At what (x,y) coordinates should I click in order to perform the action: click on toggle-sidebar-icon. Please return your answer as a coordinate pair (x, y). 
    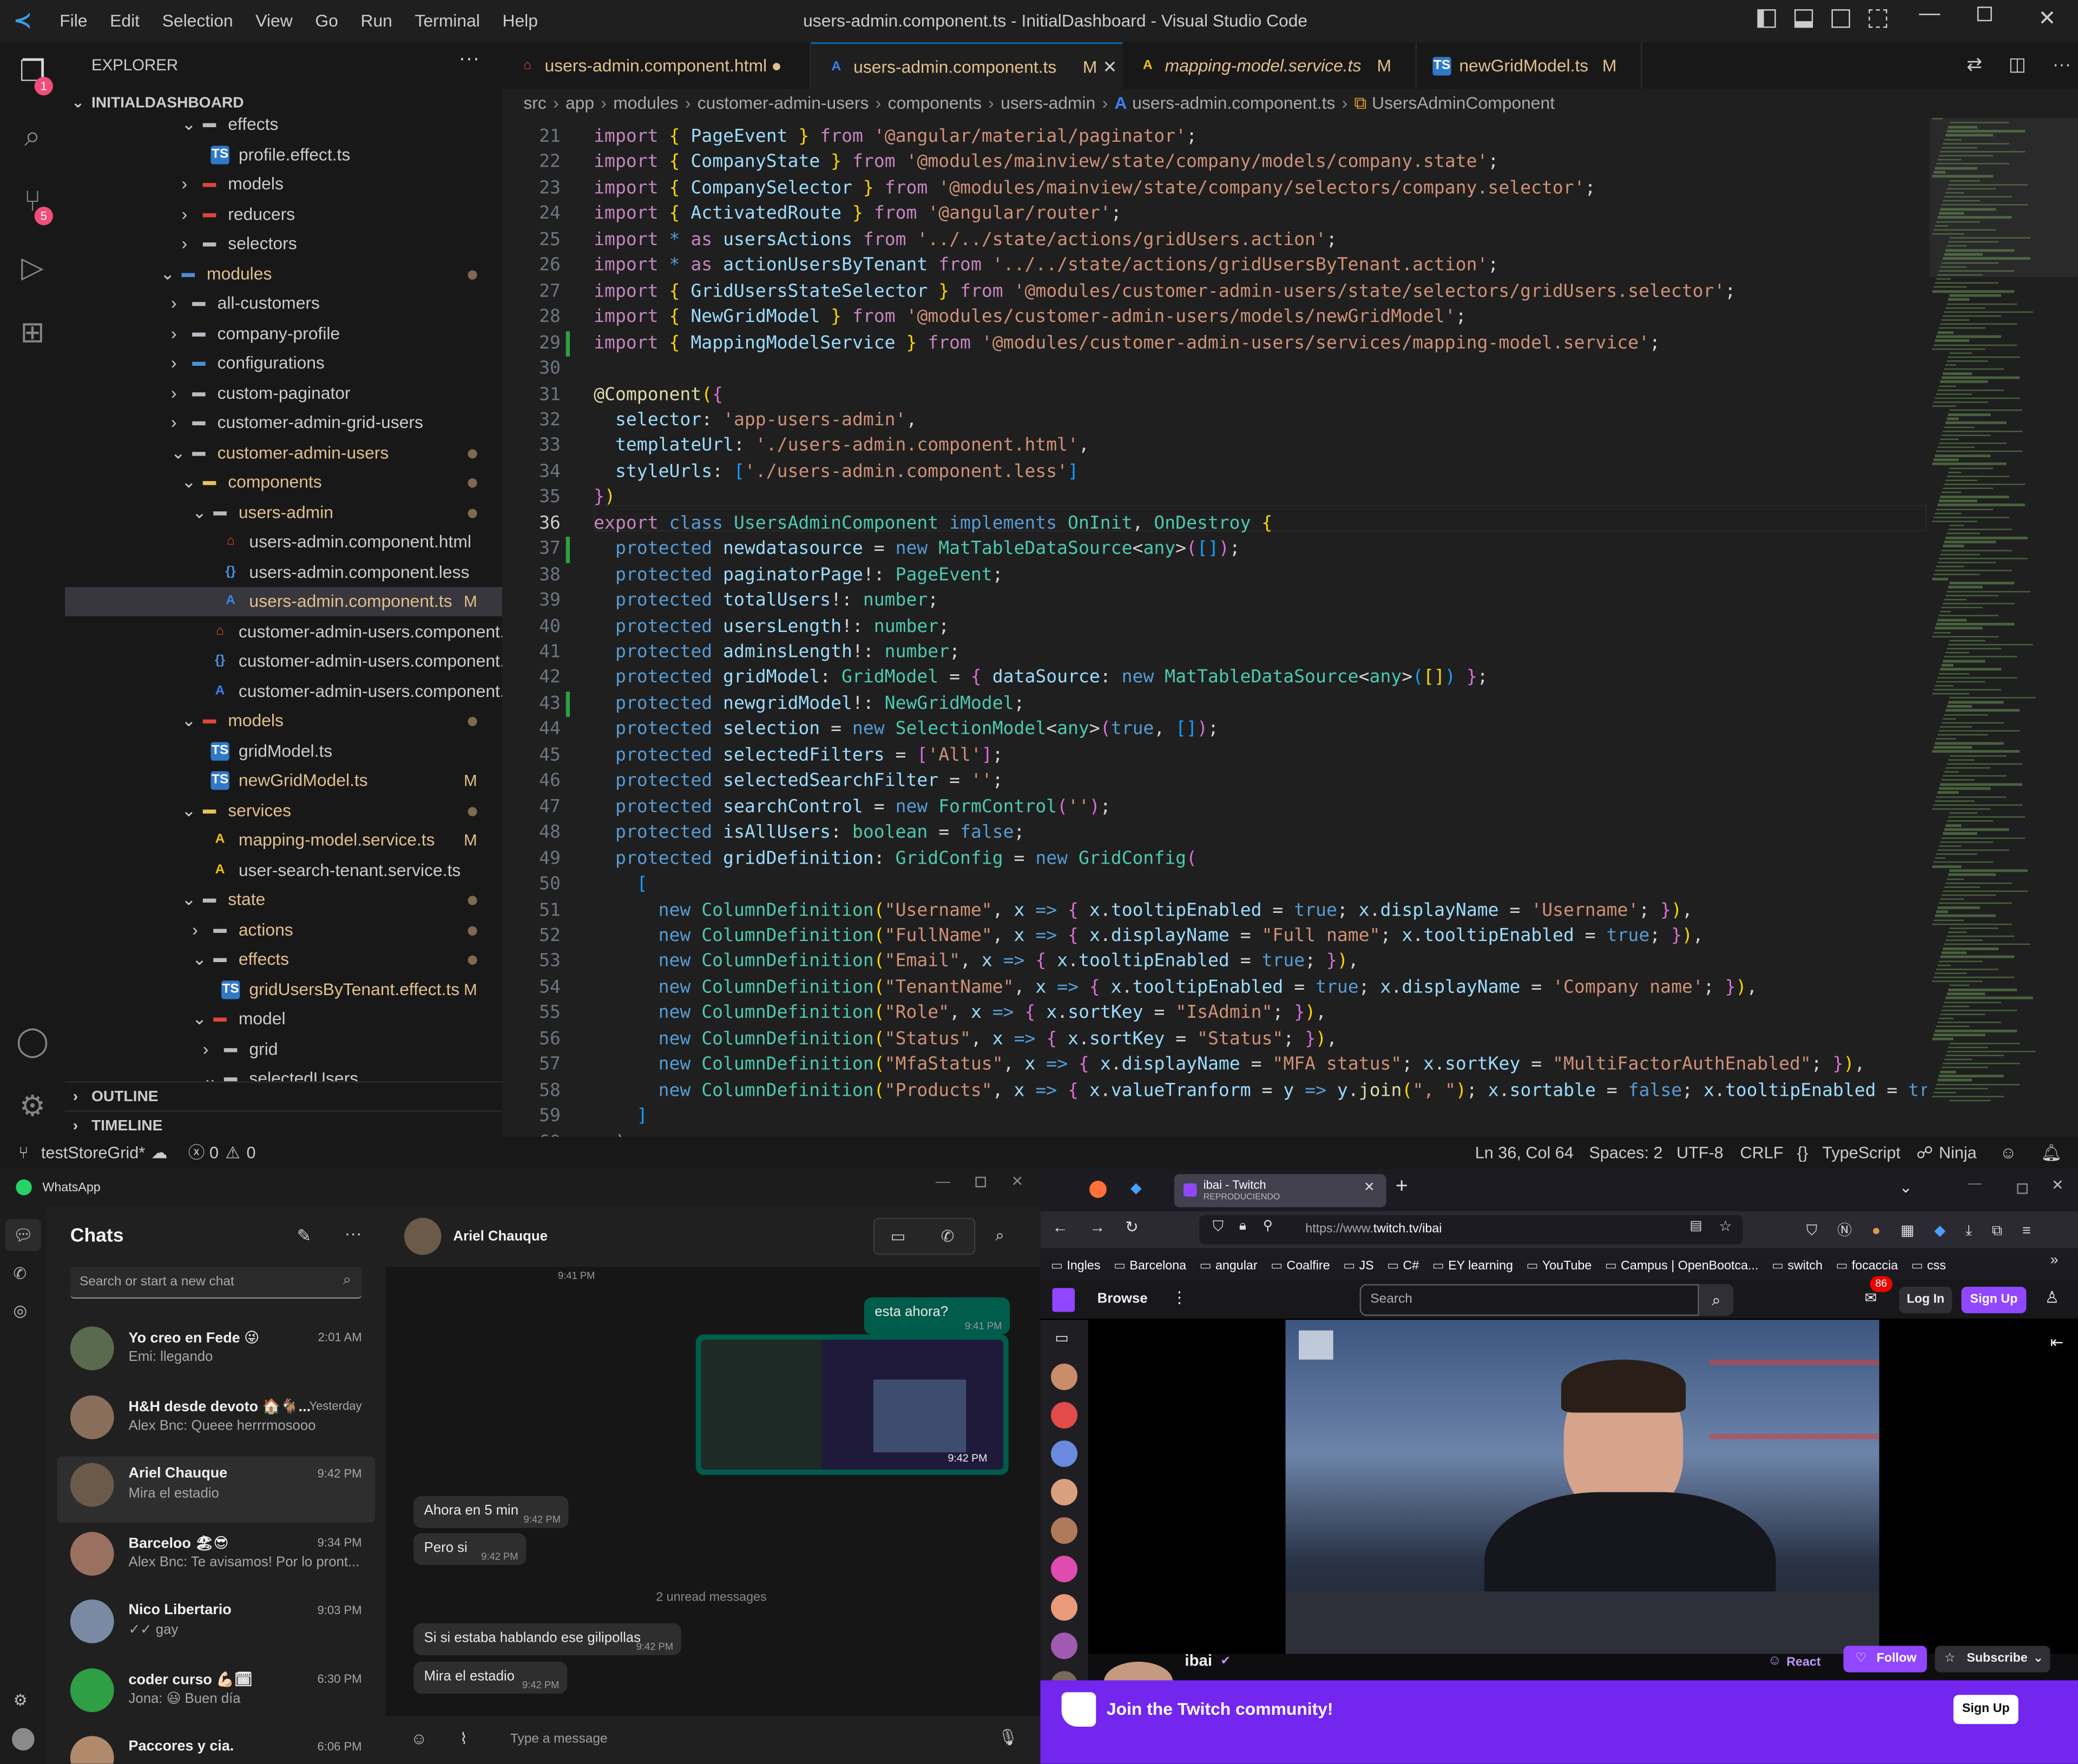
    Looking at the image, I should click on (1766, 18).